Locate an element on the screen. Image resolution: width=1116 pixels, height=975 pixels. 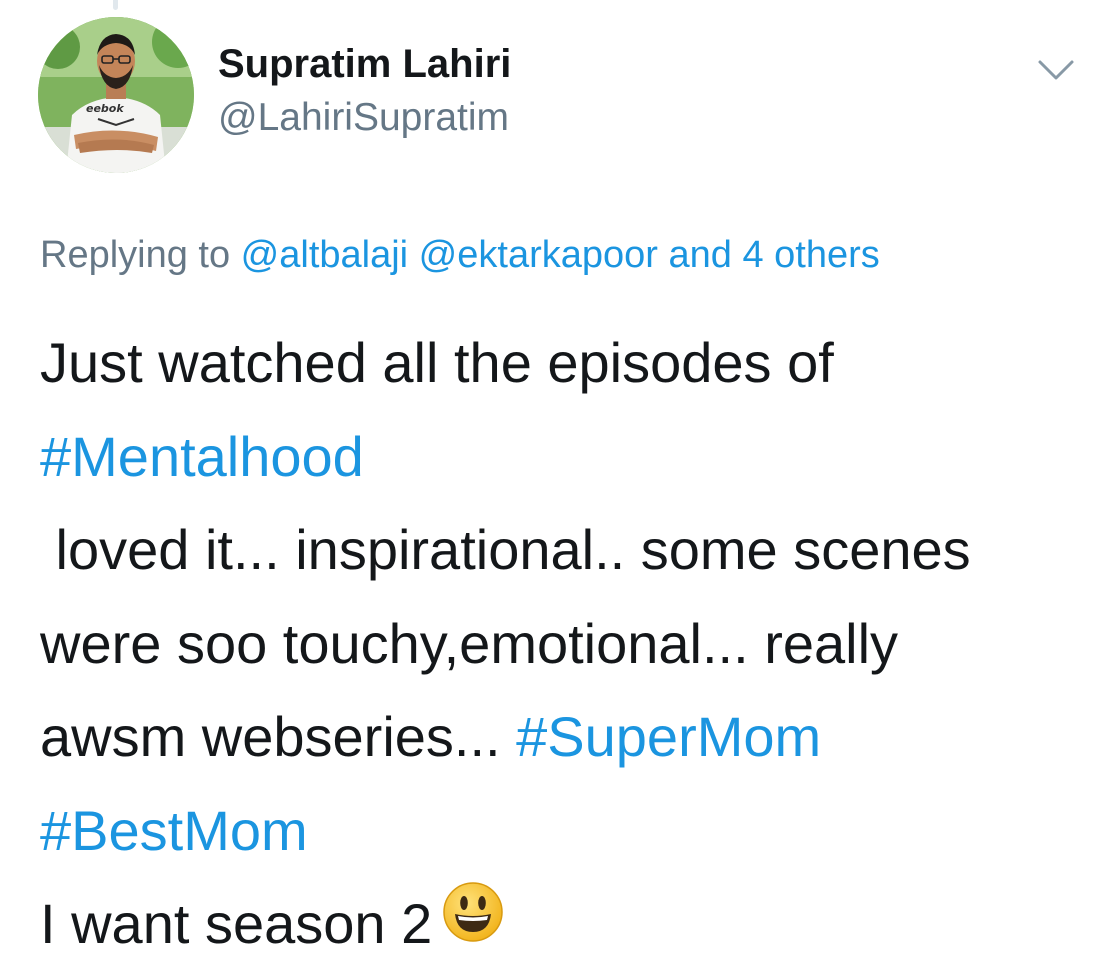
hashtag-bestmom: #BestMom is located at coordinates (174, 830).